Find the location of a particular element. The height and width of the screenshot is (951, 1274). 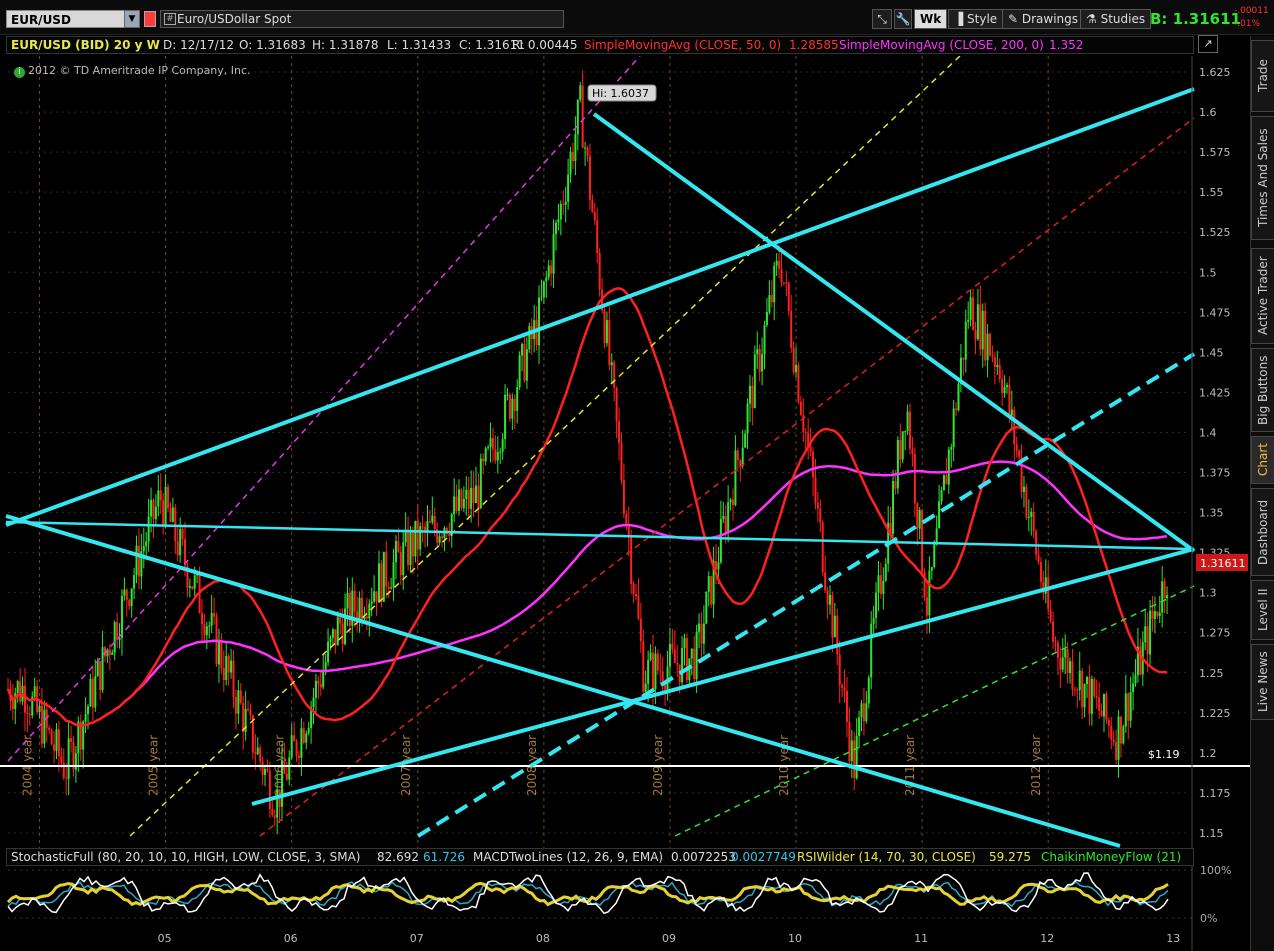

chart-settings-icon: ↗ is located at coordinates (1208, 44).